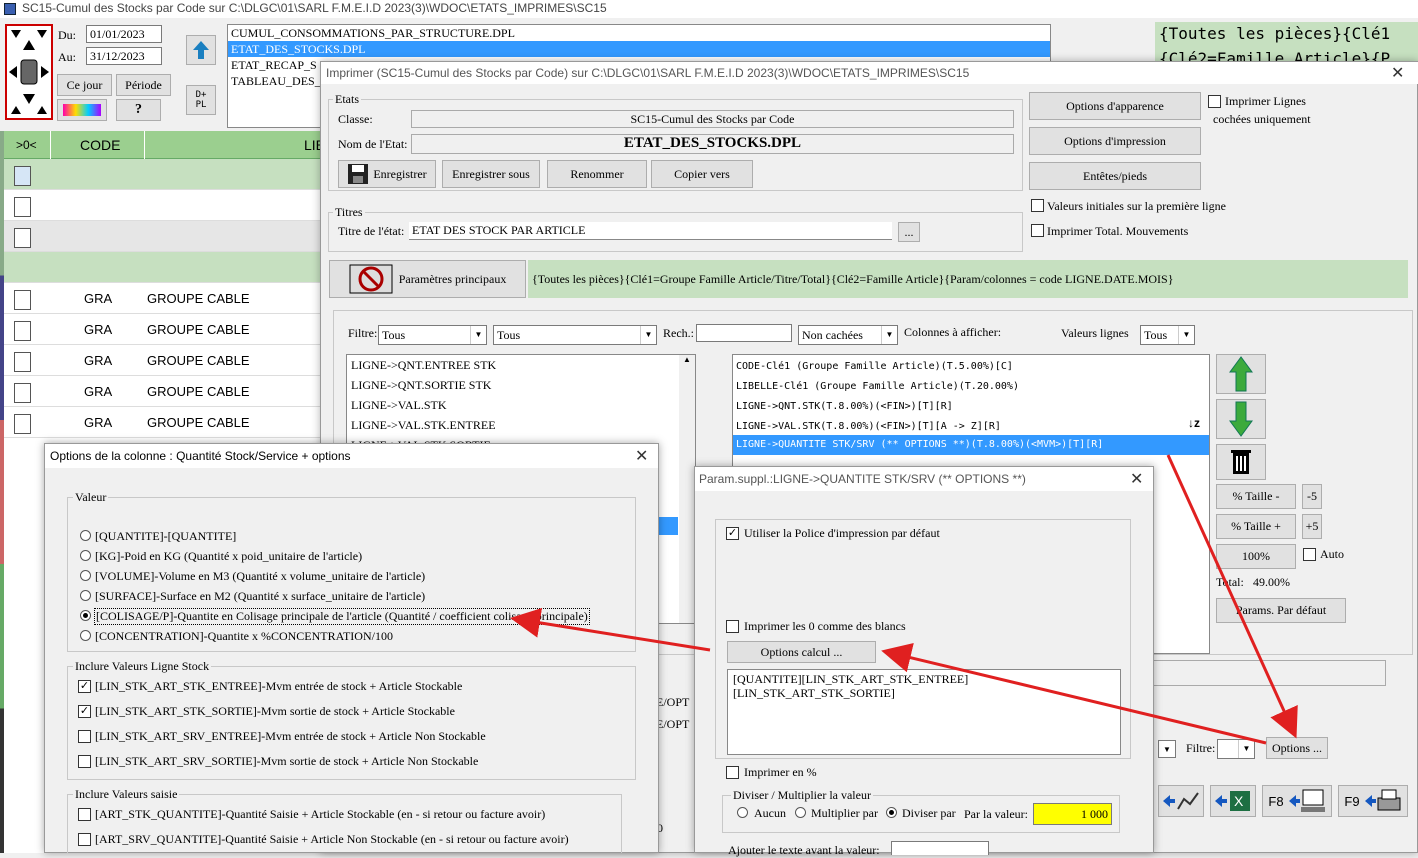  Describe the element at coordinates (85, 595) in the screenshot. I see `radio-surface` at that location.